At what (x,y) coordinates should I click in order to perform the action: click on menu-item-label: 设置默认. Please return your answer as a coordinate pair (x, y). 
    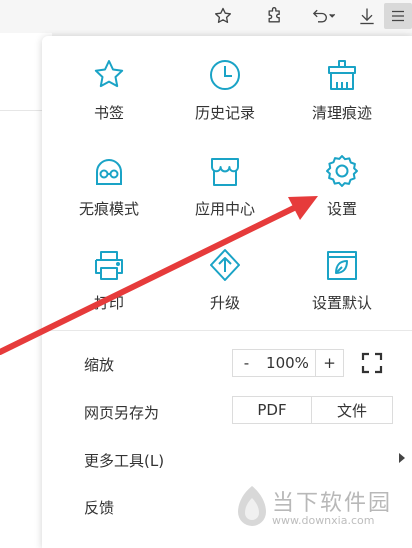
    Looking at the image, I should click on (341, 303).